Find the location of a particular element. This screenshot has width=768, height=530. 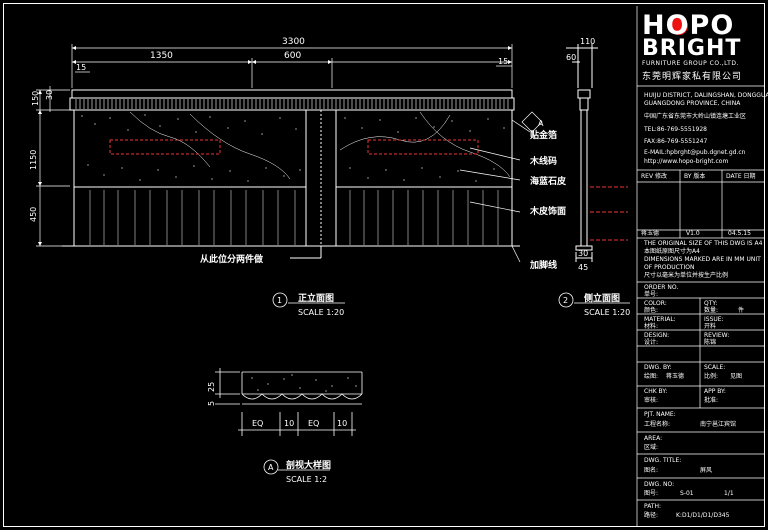

wood-panel-right is located at coordinates (424, 216).